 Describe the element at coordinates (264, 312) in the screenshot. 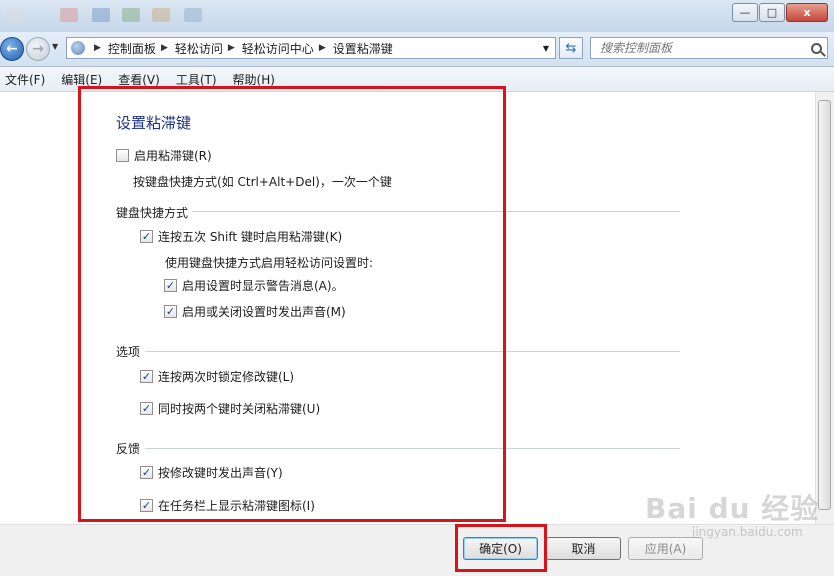

I see `checkbox-label: 启用或关闭设置时发出声音(M)` at that location.